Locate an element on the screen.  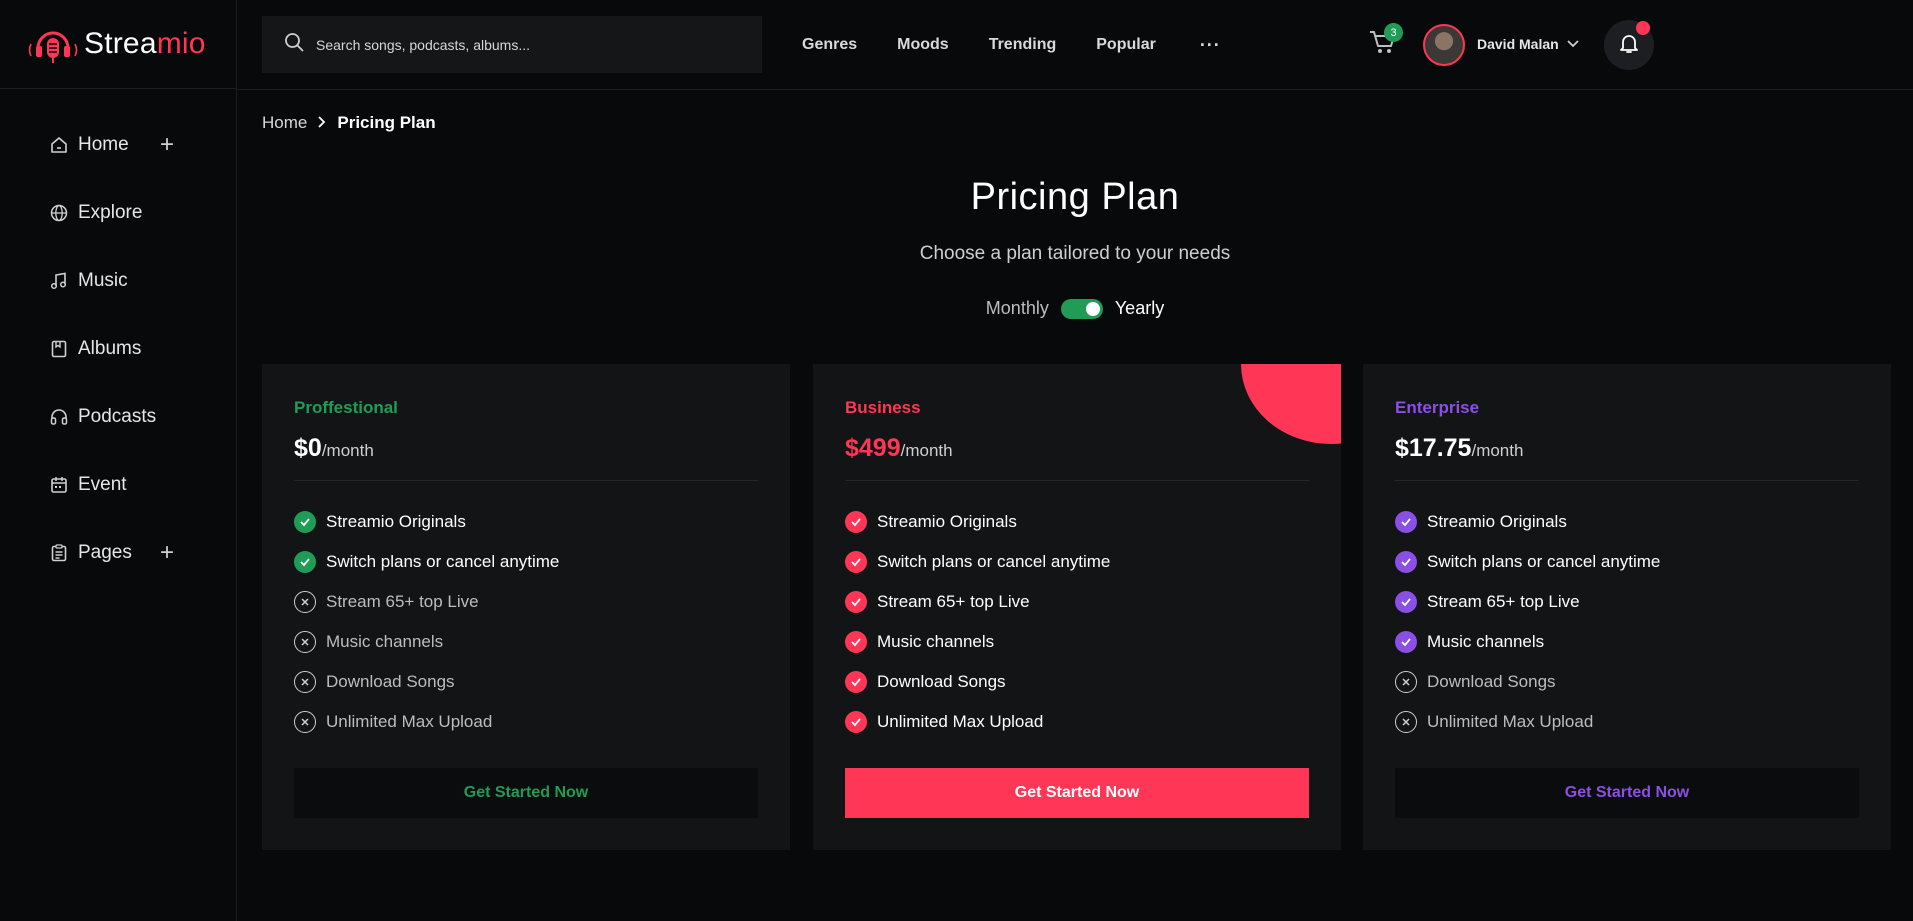
calendar-icon is located at coordinates (59, 485).